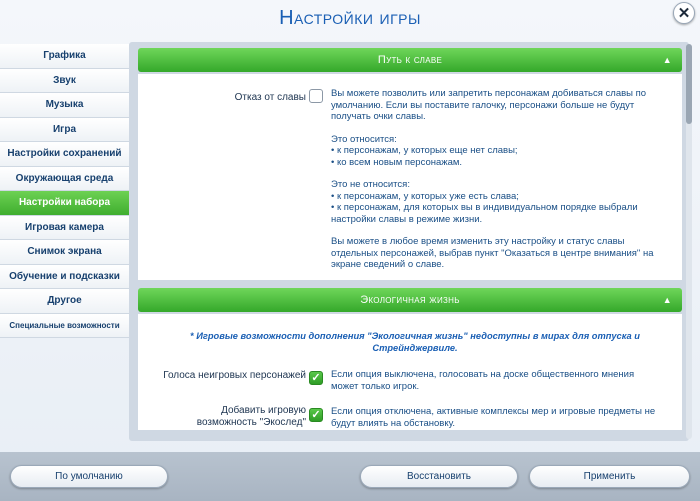 The width and height of the screenshot is (700, 501). What do you see at coordinates (89, 476) in the screenshot?
I see `default-button: По умолчанию` at bounding box center [89, 476].